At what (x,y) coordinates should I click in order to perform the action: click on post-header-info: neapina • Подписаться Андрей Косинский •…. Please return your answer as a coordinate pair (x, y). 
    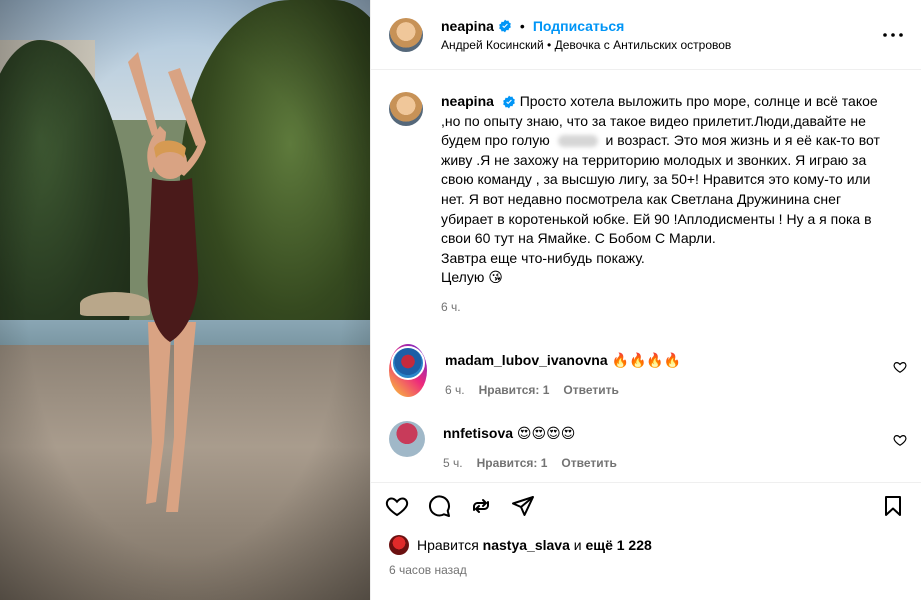
    Looking at the image, I should click on (661, 35).